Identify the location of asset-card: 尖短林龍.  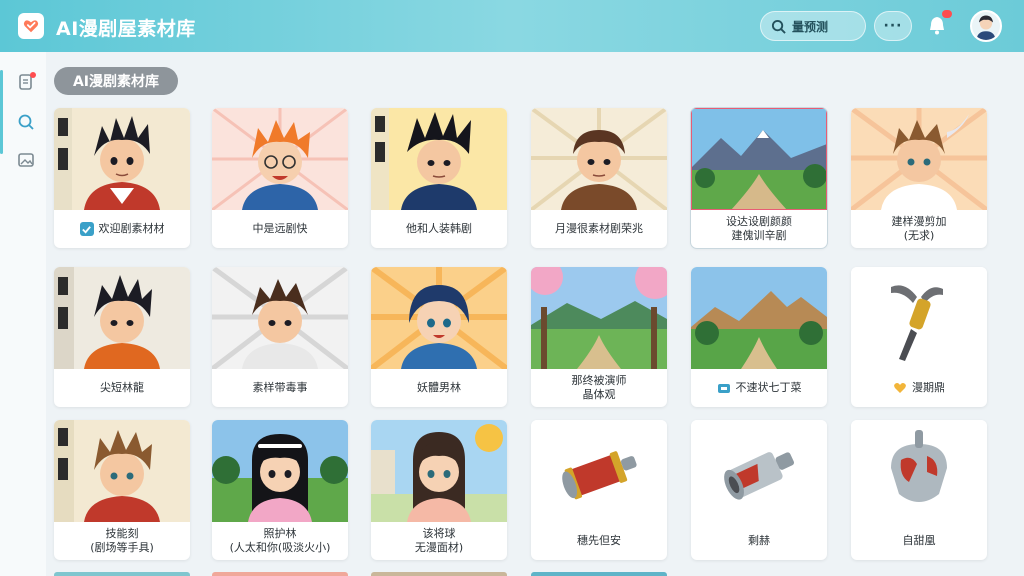
(122, 337).